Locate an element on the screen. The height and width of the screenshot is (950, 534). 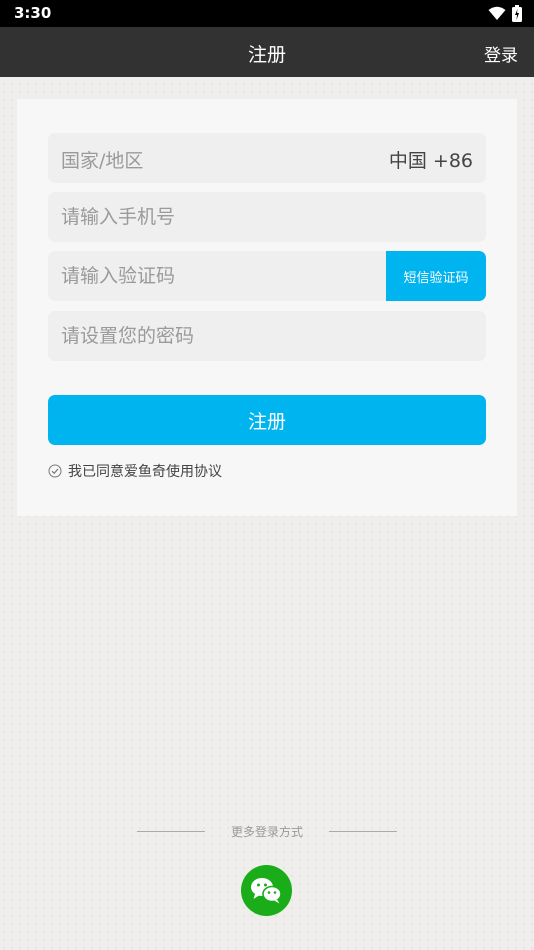
battery-icon is located at coordinates (517, 13).